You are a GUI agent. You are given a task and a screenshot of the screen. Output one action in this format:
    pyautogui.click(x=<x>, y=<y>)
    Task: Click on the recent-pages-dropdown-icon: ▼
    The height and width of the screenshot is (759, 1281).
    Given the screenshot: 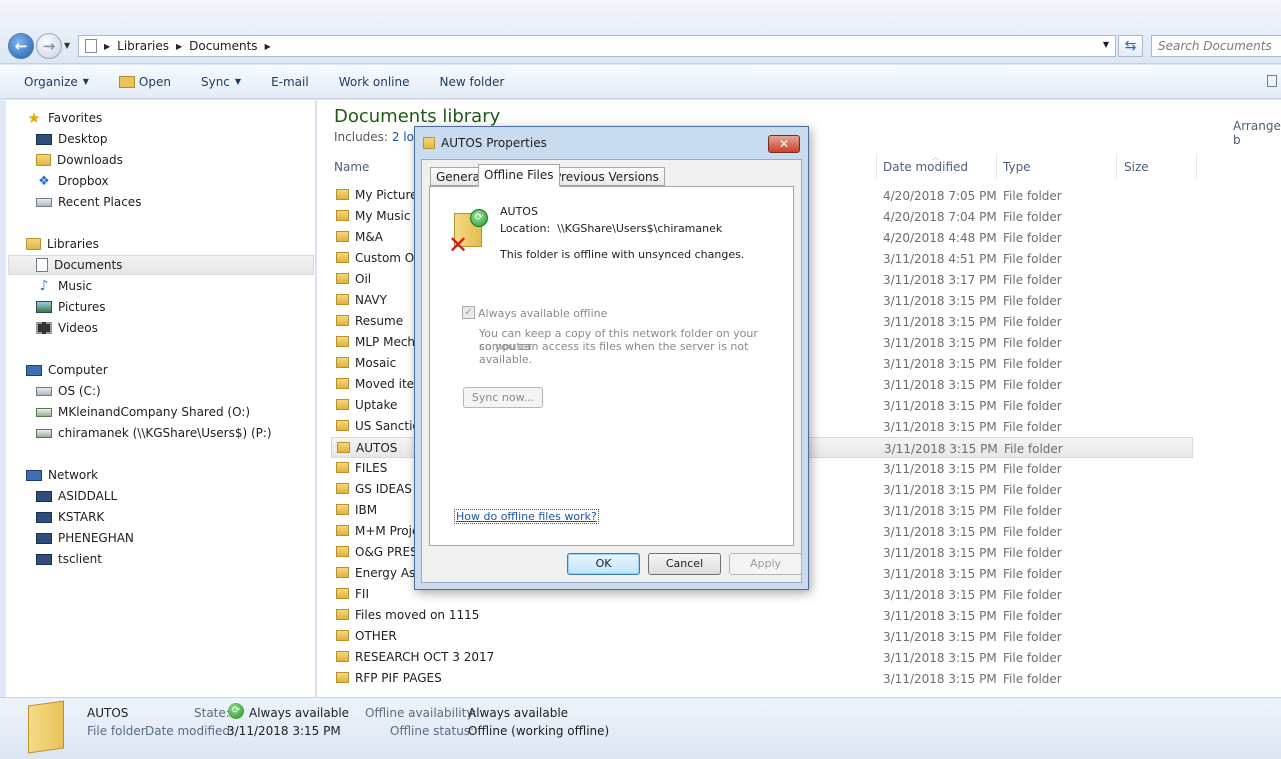 What is the action you would take?
    pyautogui.click(x=67, y=45)
    